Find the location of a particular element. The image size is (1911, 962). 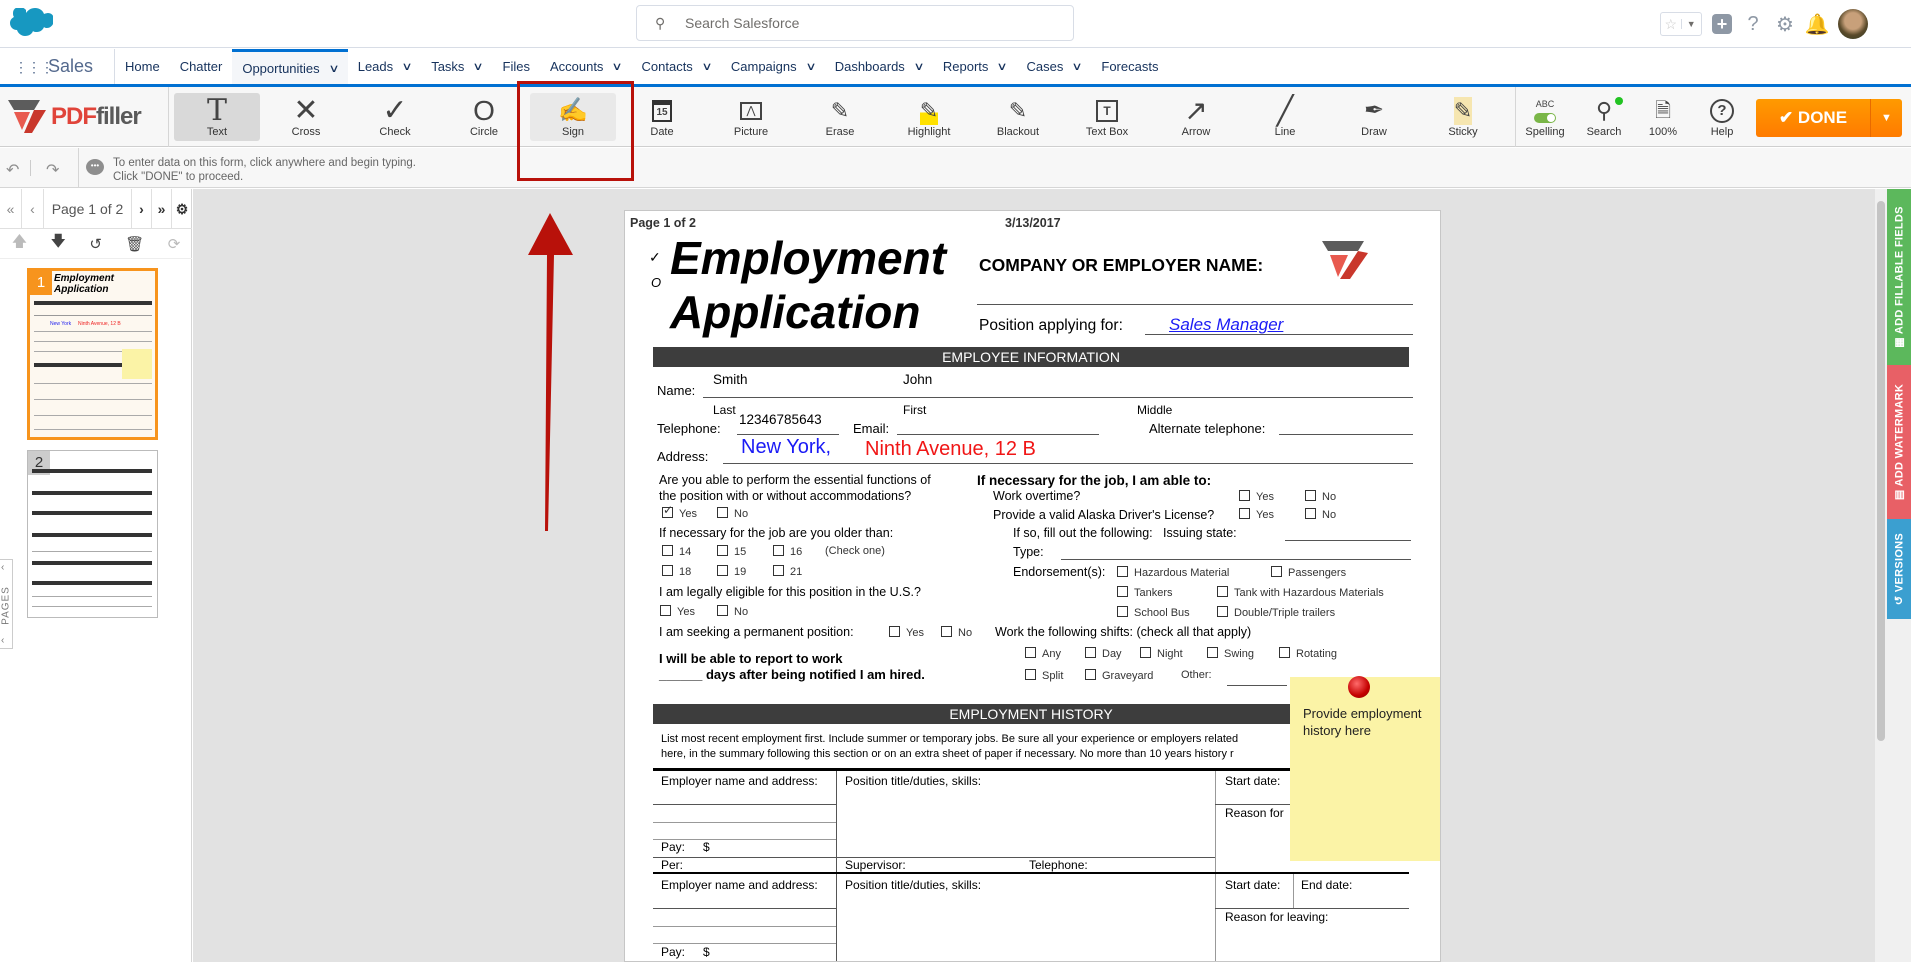

issuing-state-field is located at coordinates (1348, 540).